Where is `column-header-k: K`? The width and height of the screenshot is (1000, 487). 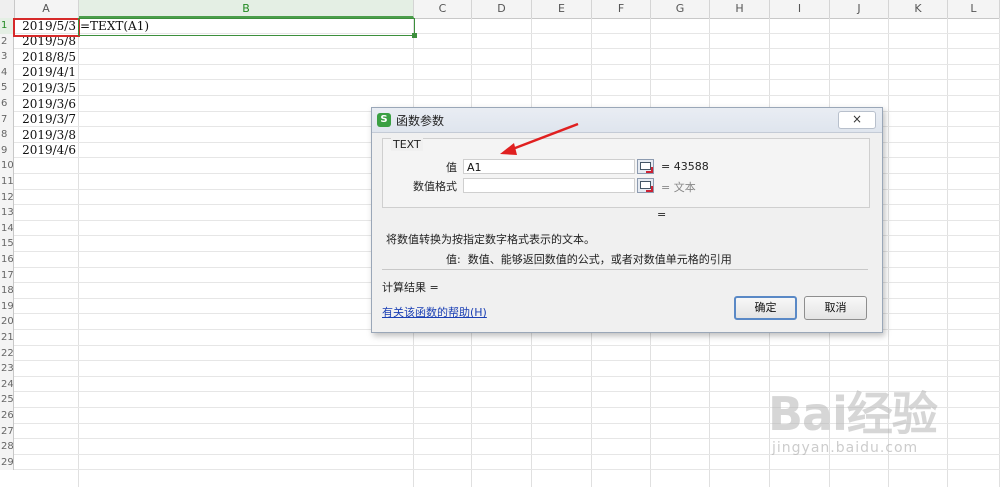
column-header-k: K is located at coordinates (918, 9).